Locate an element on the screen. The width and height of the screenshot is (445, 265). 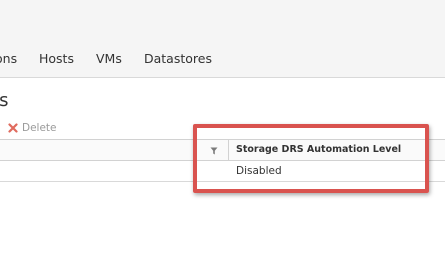
tab-hosts: Hosts is located at coordinates (56, 58).